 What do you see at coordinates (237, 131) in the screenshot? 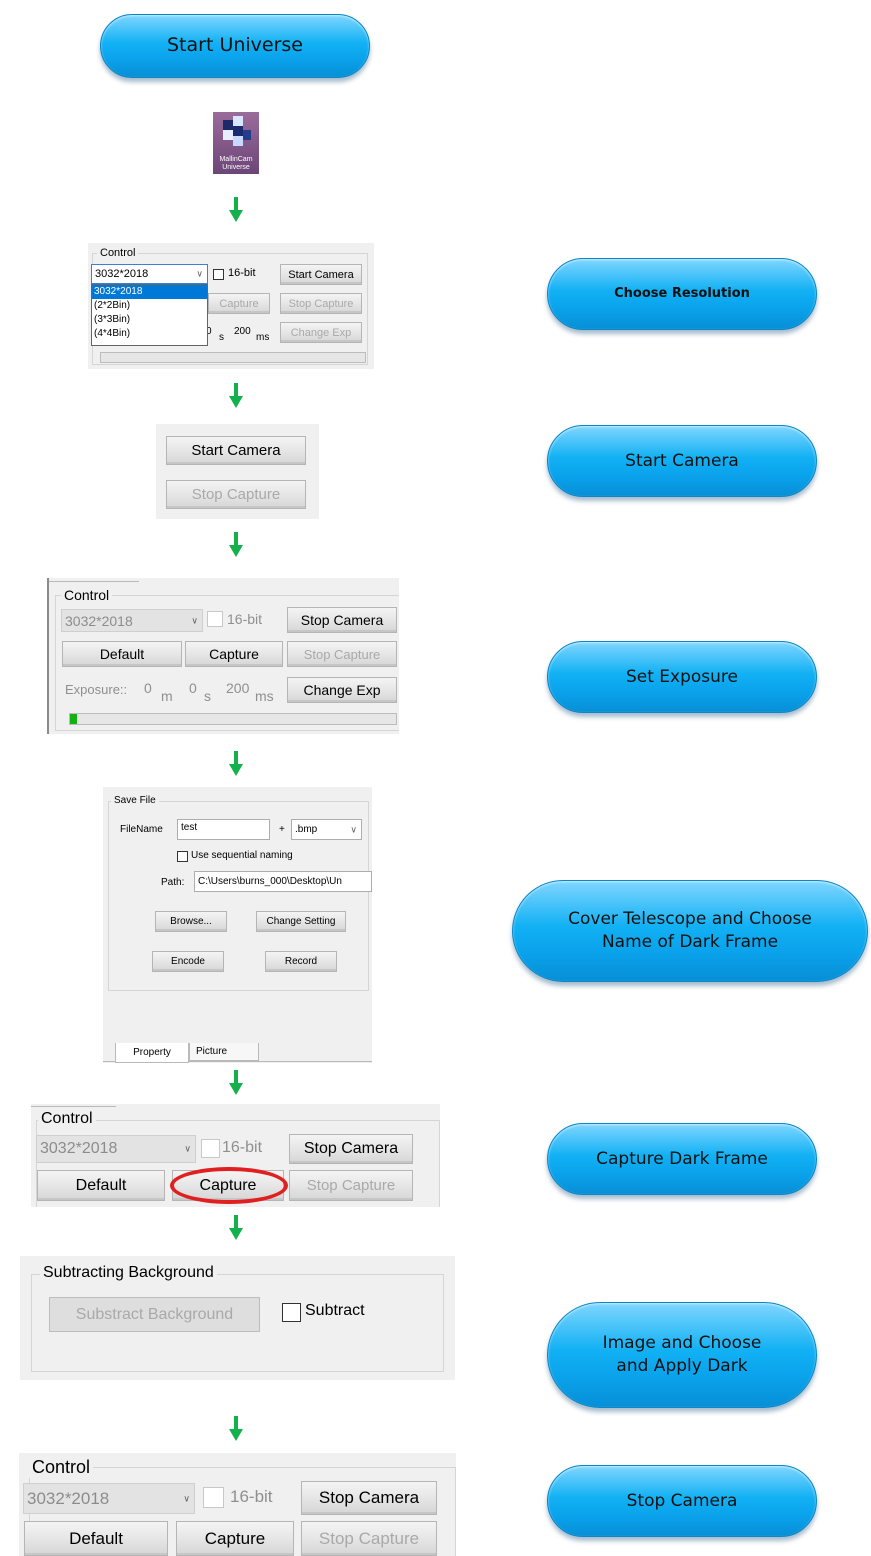
I see `cube-logo-icon` at bounding box center [237, 131].